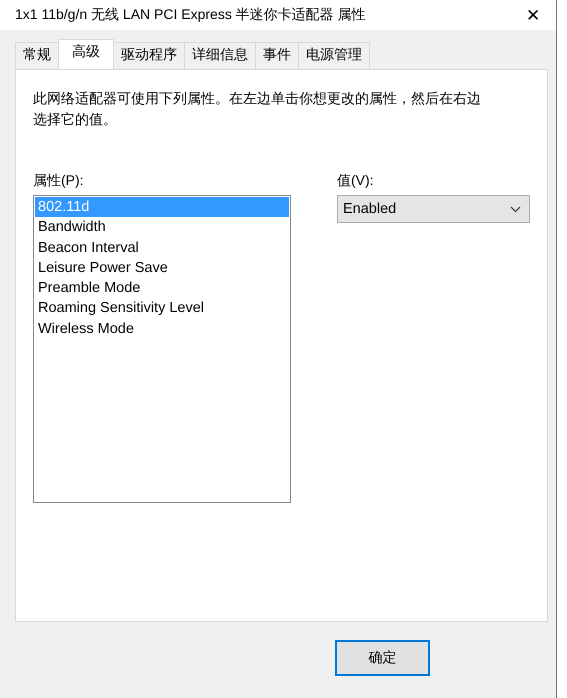 This screenshot has width=567, height=698. What do you see at coordinates (162, 308) in the screenshot?
I see `list-item: Roaming Sensitivity Level` at bounding box center [162, 308].